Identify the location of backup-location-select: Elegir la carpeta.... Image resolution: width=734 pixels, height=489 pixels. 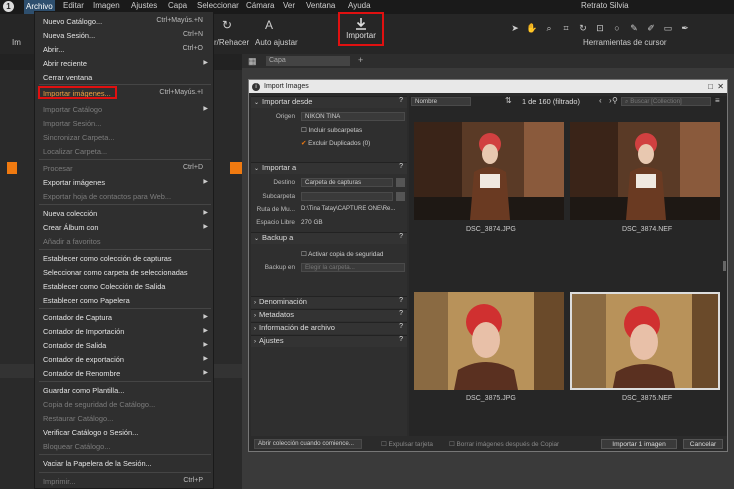
(353, 267).